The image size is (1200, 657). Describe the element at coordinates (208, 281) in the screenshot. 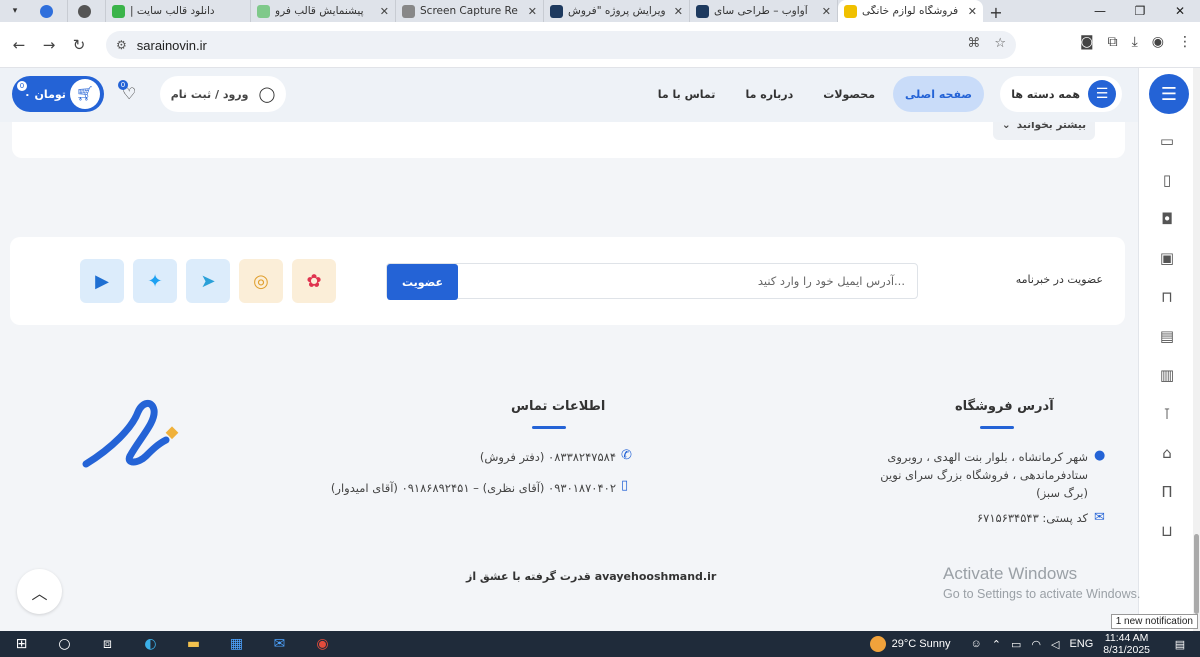

I see `telegram-icon: ➤` at that location.